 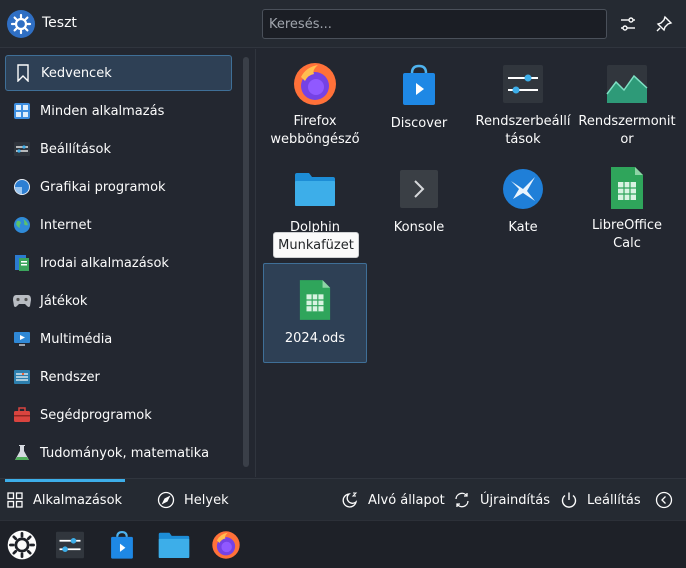 What do you see at coordinates (22, 225) in the screenshot?
I see `globe-icon` at bounding box center [22, 225].